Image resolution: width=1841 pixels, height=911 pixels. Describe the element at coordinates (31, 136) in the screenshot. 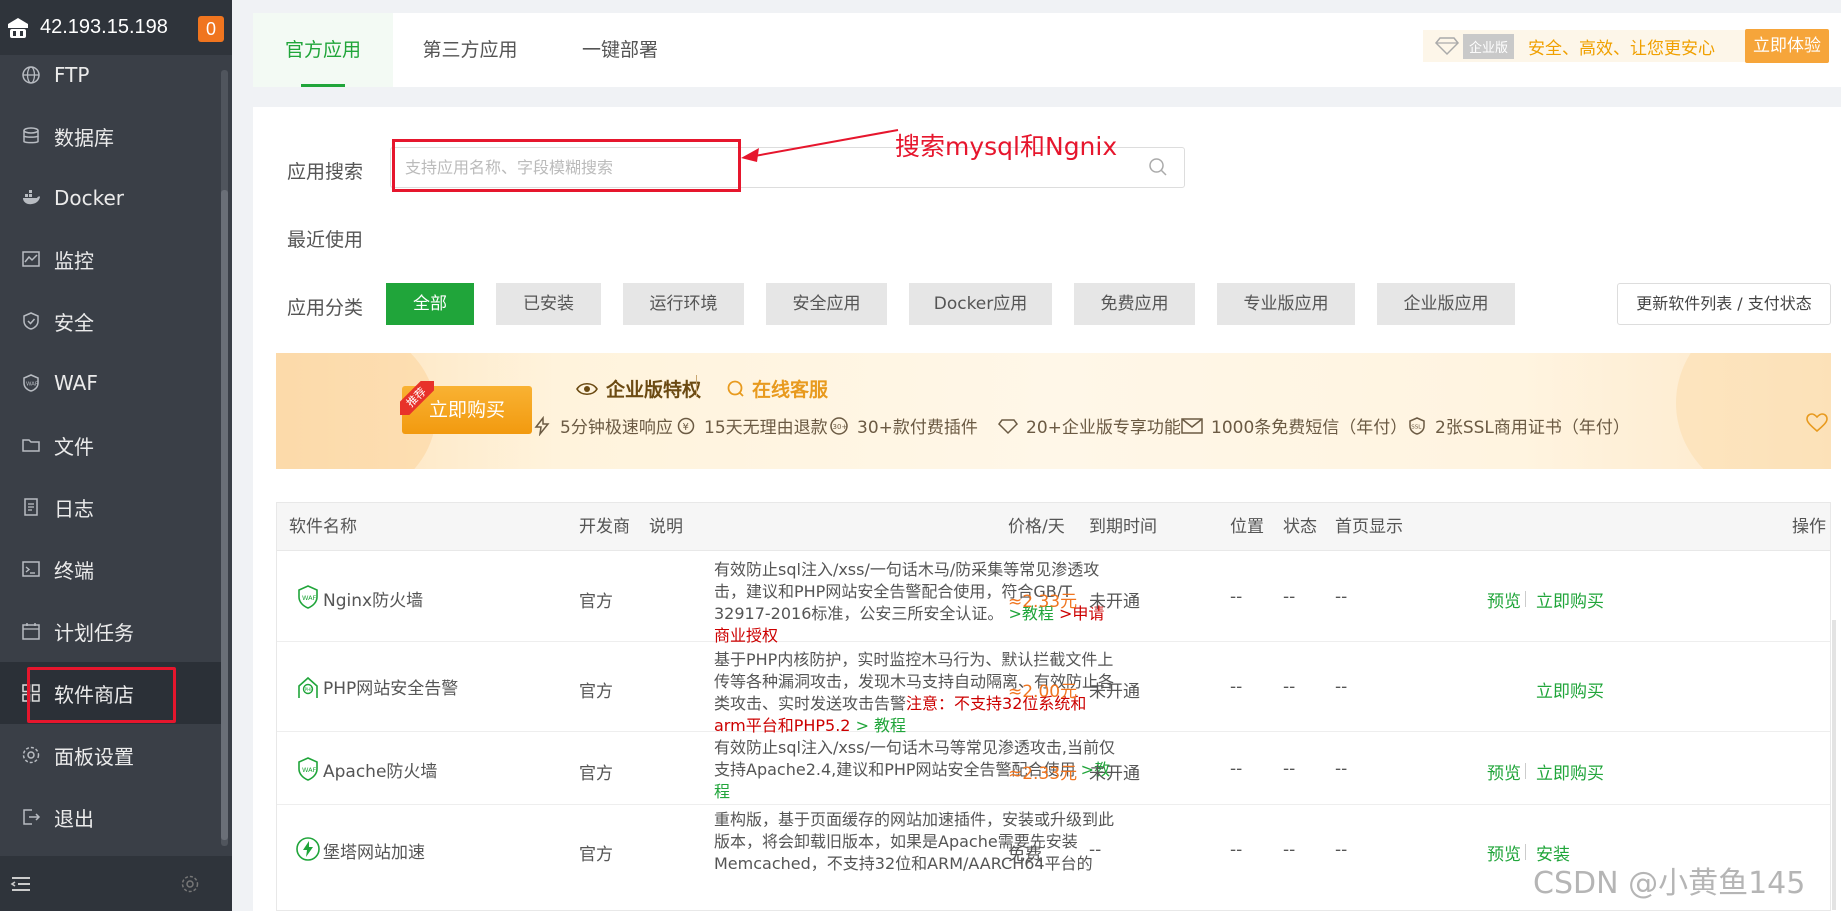

I see `database-icon` at that location.